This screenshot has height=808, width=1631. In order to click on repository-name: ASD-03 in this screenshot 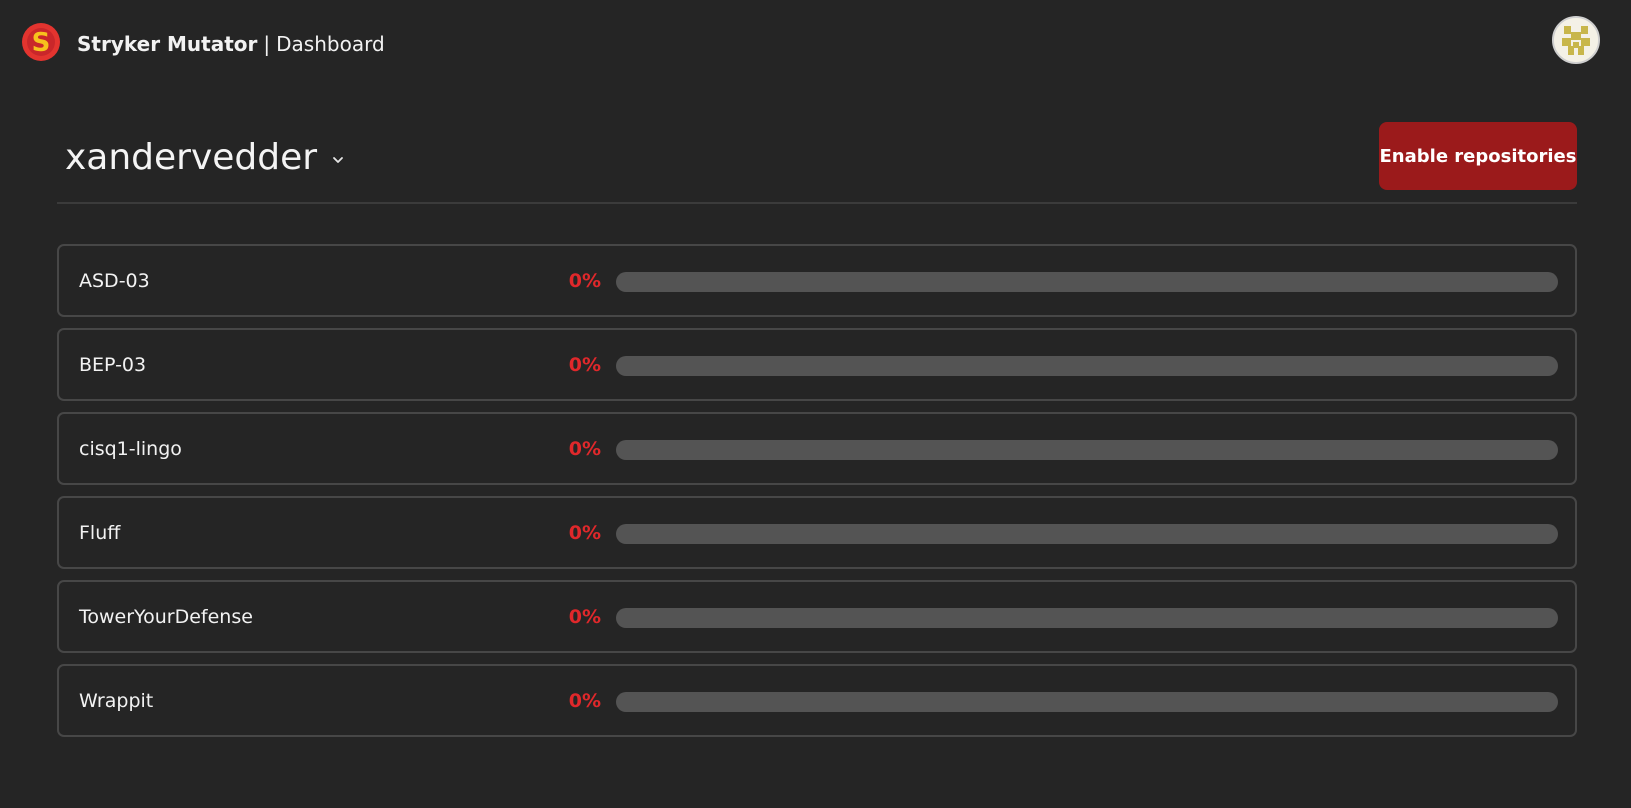, I will do `click(114, 281)`.